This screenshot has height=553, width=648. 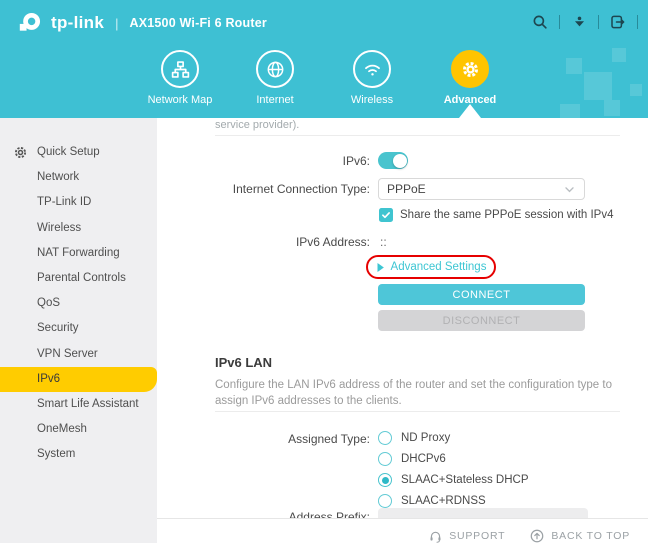 I want to click on sidebar-item-ipv6: IPv6, so click(x=78, y=379).